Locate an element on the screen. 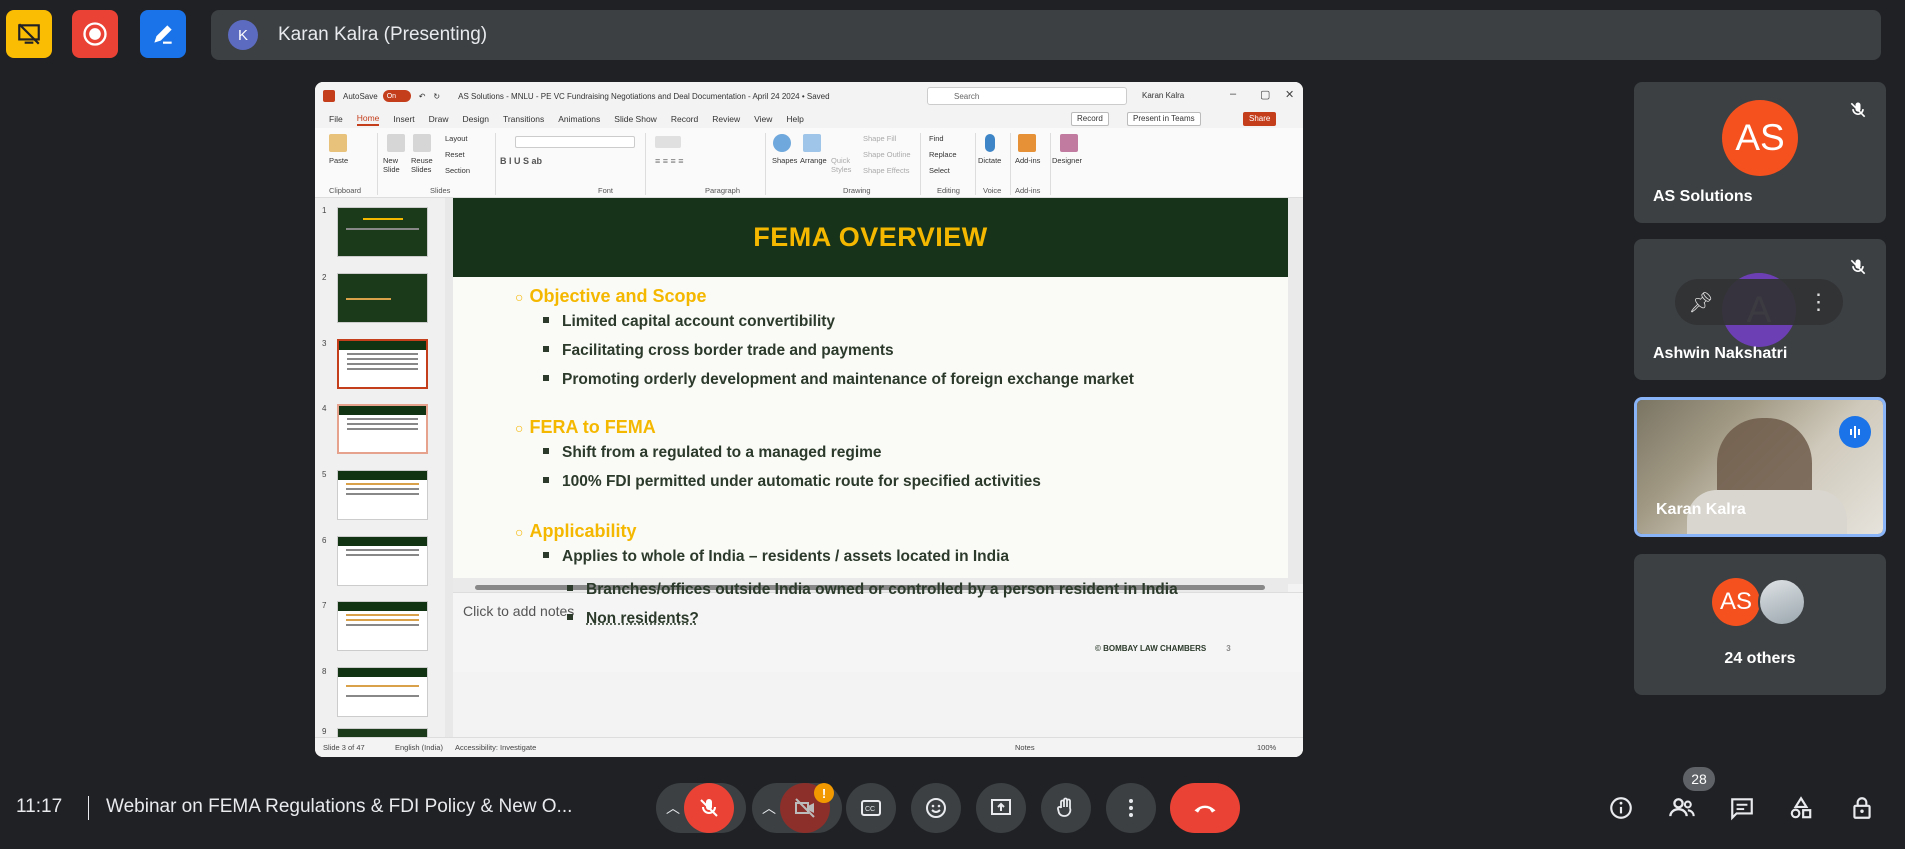 Image resolution: width=1905 pixels, height=849 pixels. menu-insert: Insert is located at coordinates (403, 119).